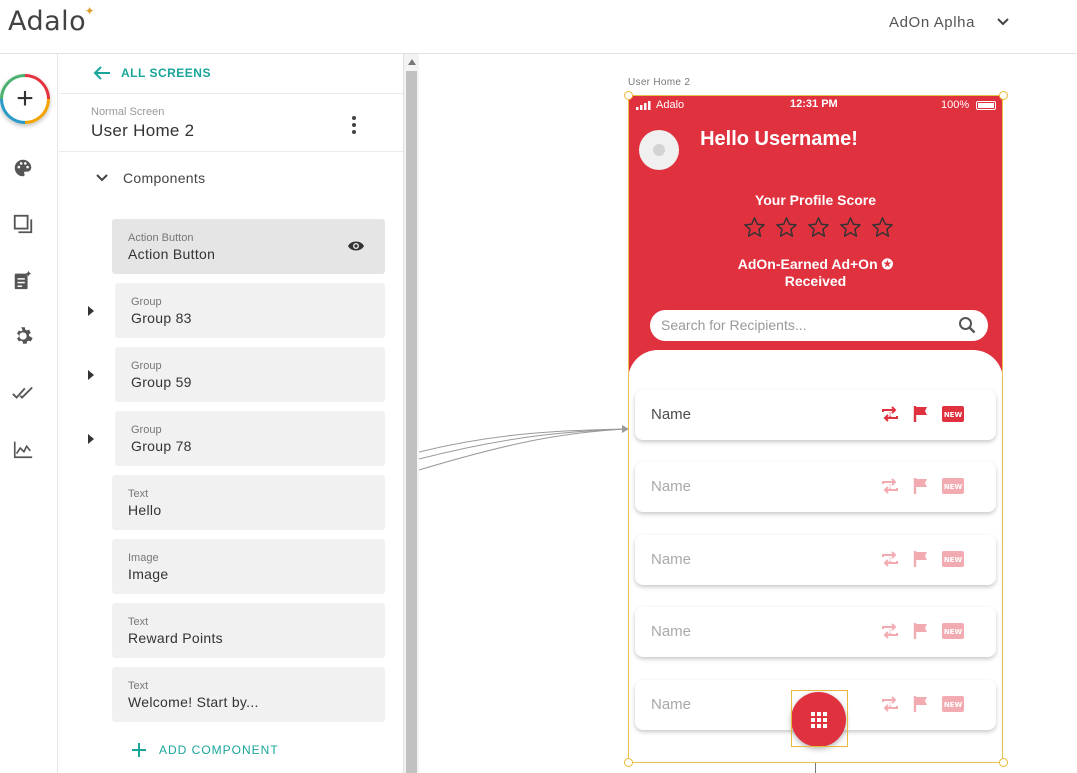  I want to click on eye-icon, so click(356, 246).